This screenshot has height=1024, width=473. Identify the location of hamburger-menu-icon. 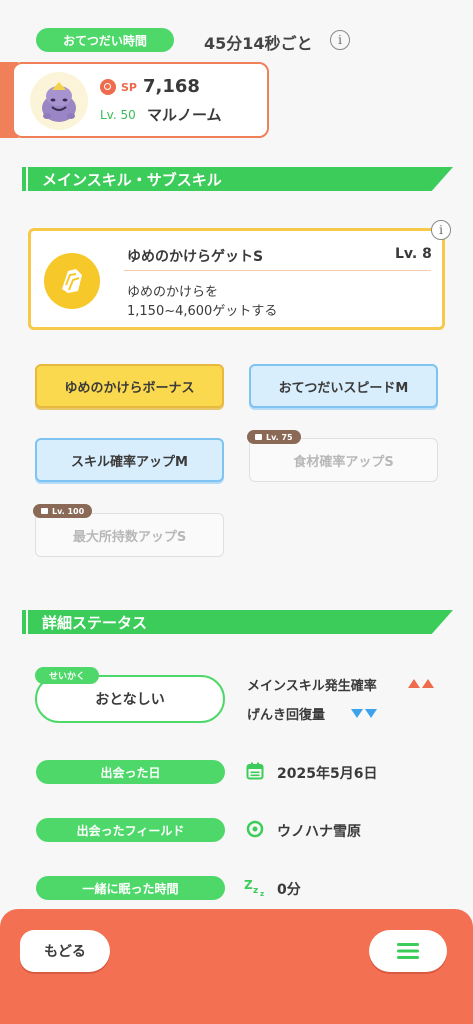
(408, 951).